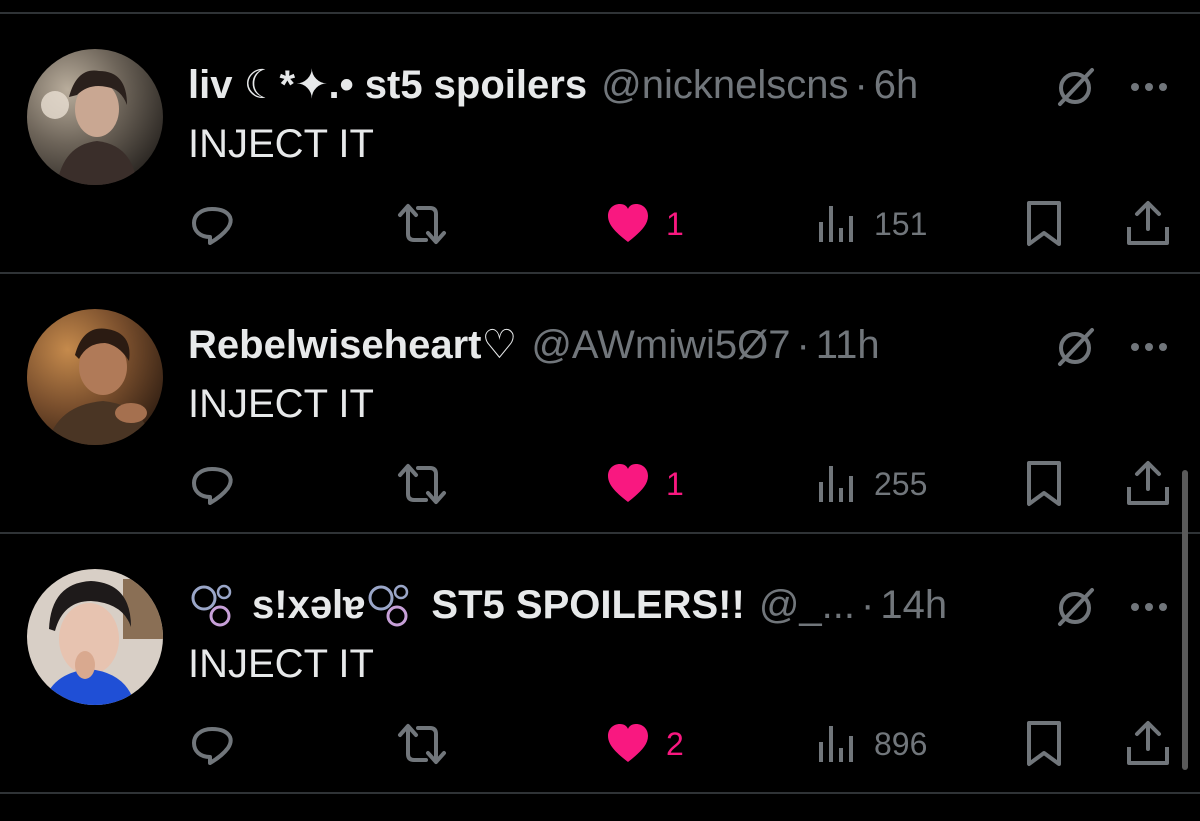 Image resolution: width=1200 pixels, height=821 pixels. I want to click on like-button: 2, so click(644, 744).